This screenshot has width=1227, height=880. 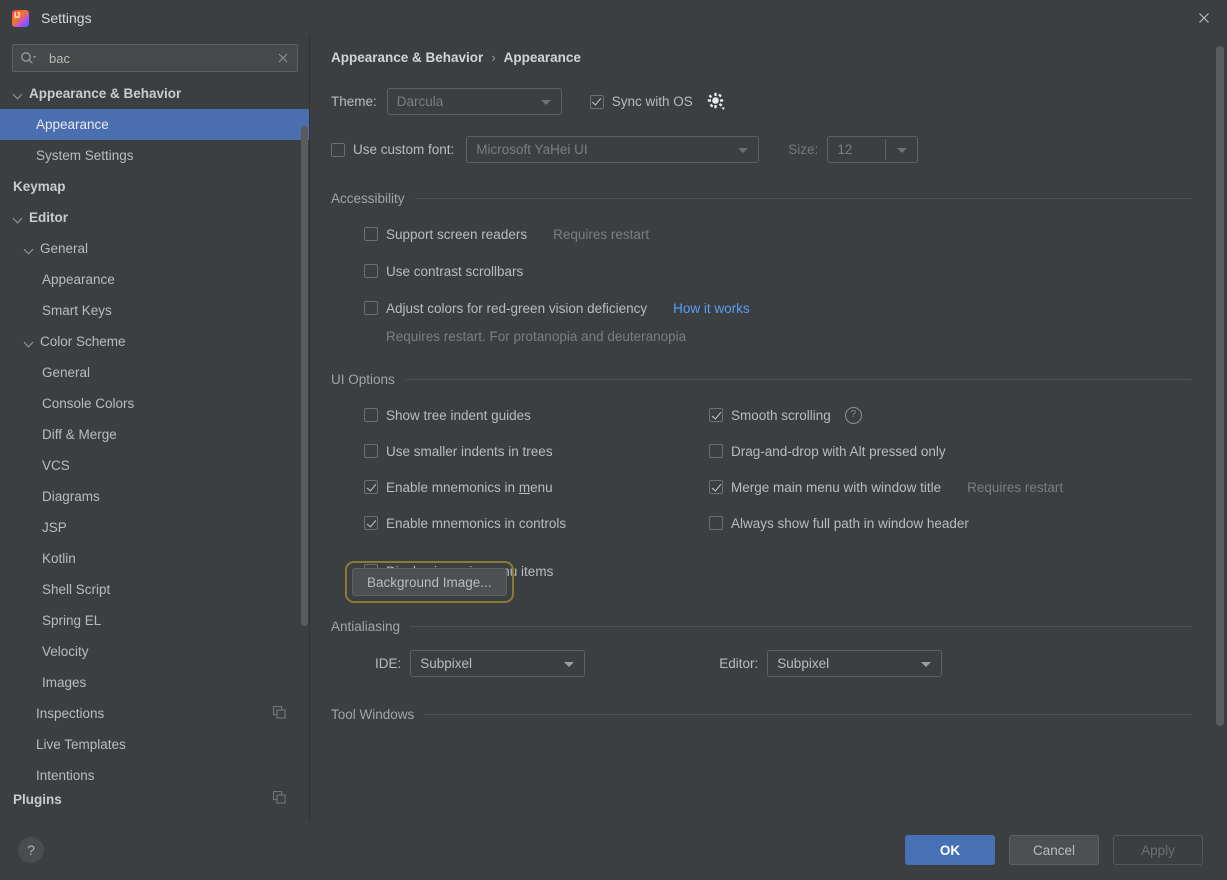 I want to click on show-tree-indent-guides-row: Show tree indent guides, so click(x=465, y=415).